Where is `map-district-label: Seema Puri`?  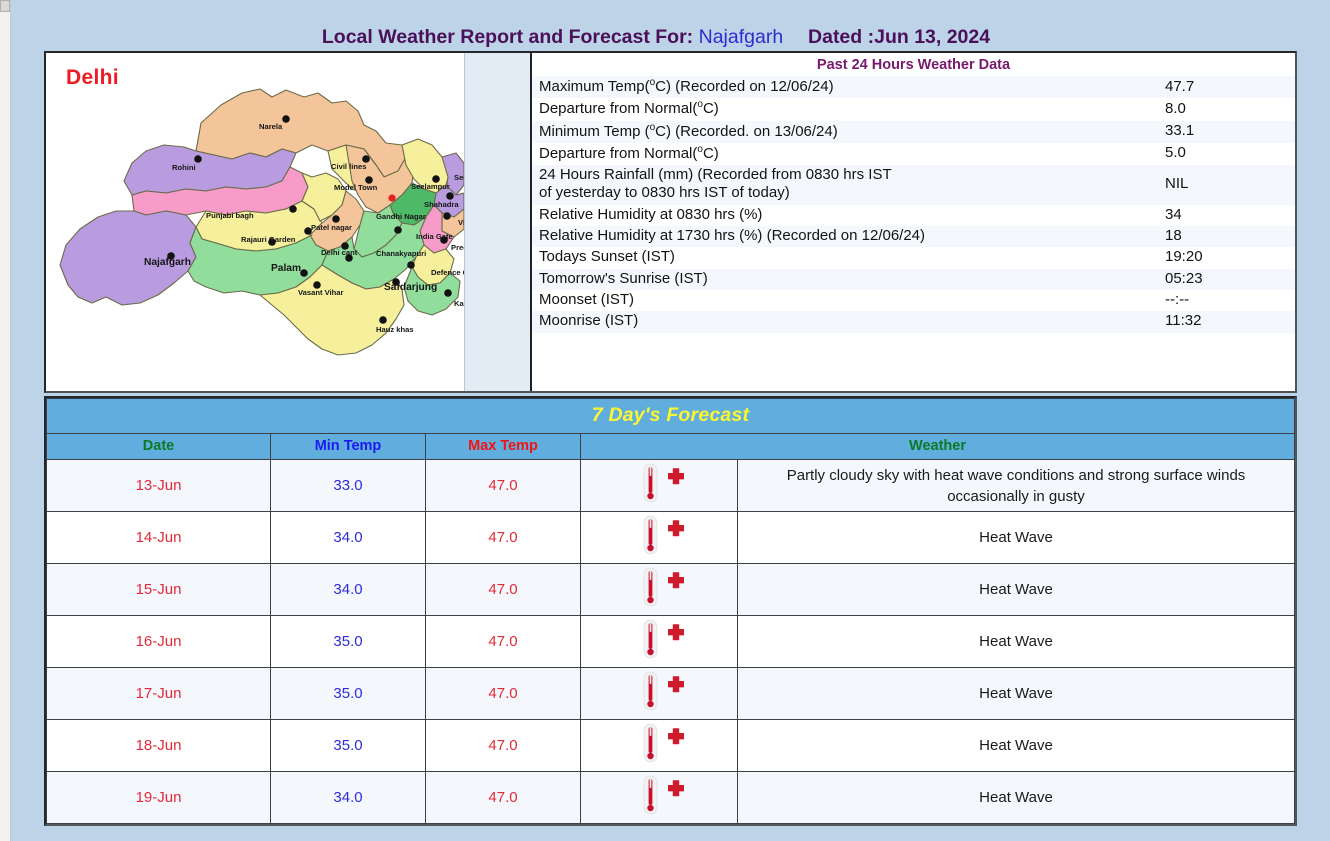 map-district-label: Seema Puri is located at coordinates (459, 177).